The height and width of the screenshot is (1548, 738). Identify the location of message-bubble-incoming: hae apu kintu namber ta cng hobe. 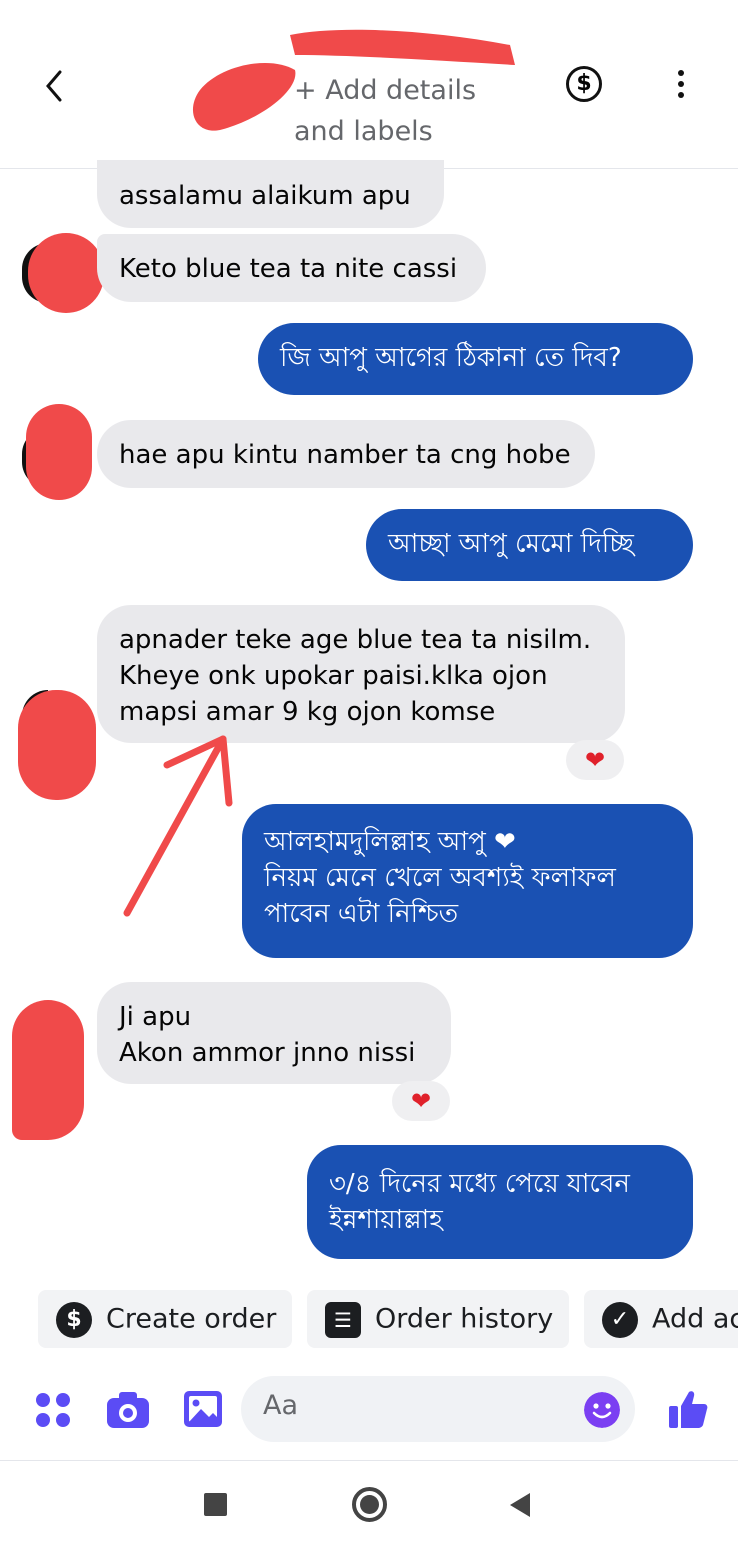
(346, 454).